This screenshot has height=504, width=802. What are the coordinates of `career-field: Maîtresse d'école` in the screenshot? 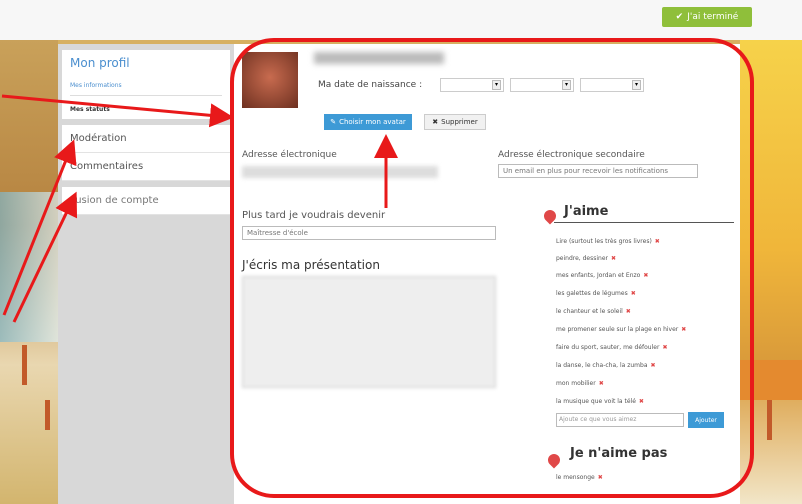 It's located at (369, 233).